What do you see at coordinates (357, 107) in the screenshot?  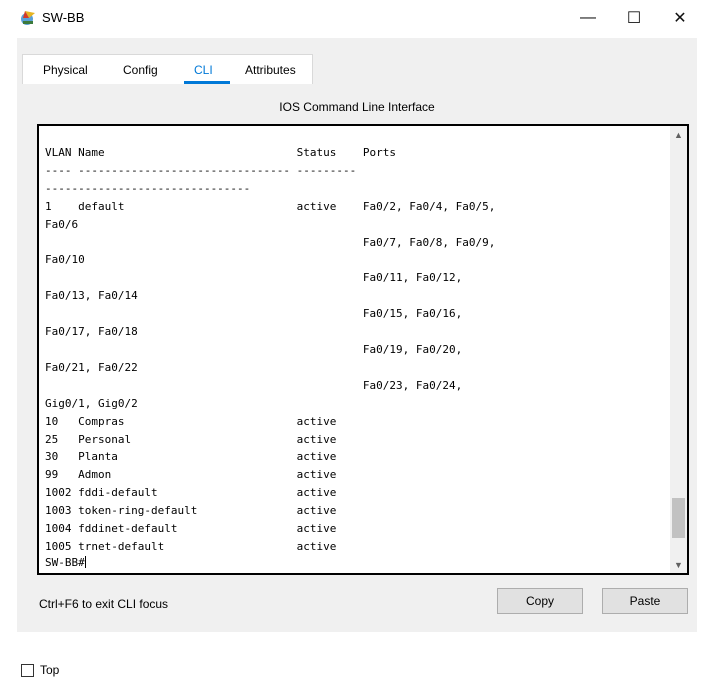 I see `section-title: IOS Command Line Interface` at bounding box center [357, 107].